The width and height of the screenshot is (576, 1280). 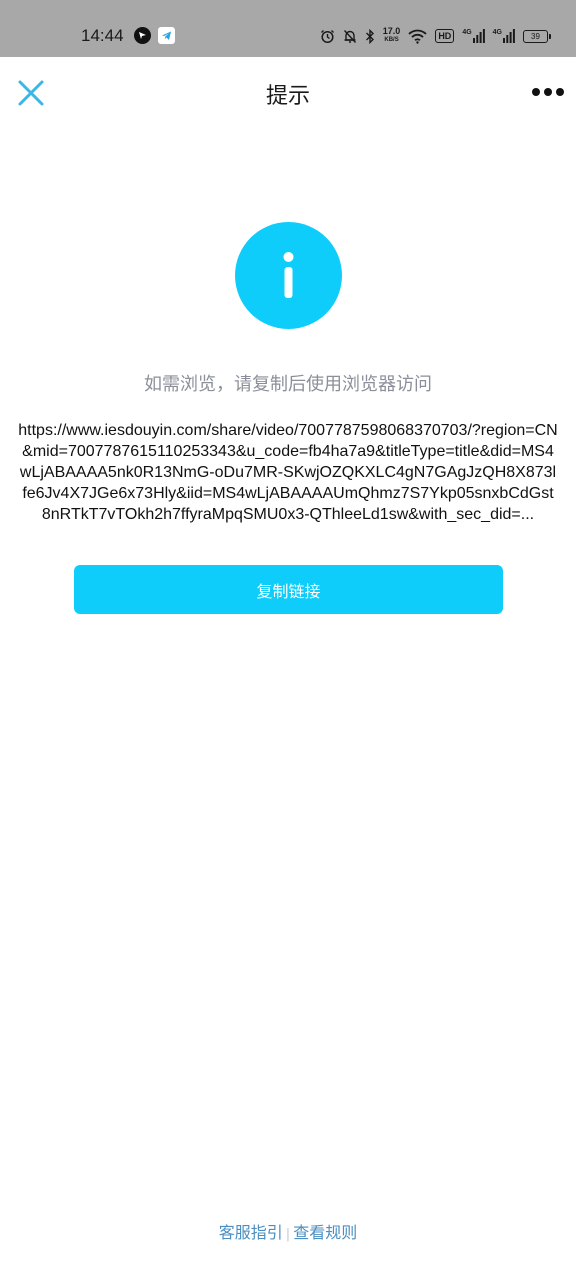 What do you see at coordinates (445, 36) in the screenshot?
I see `hd-badge: HD` at bounding box center [445, 36].